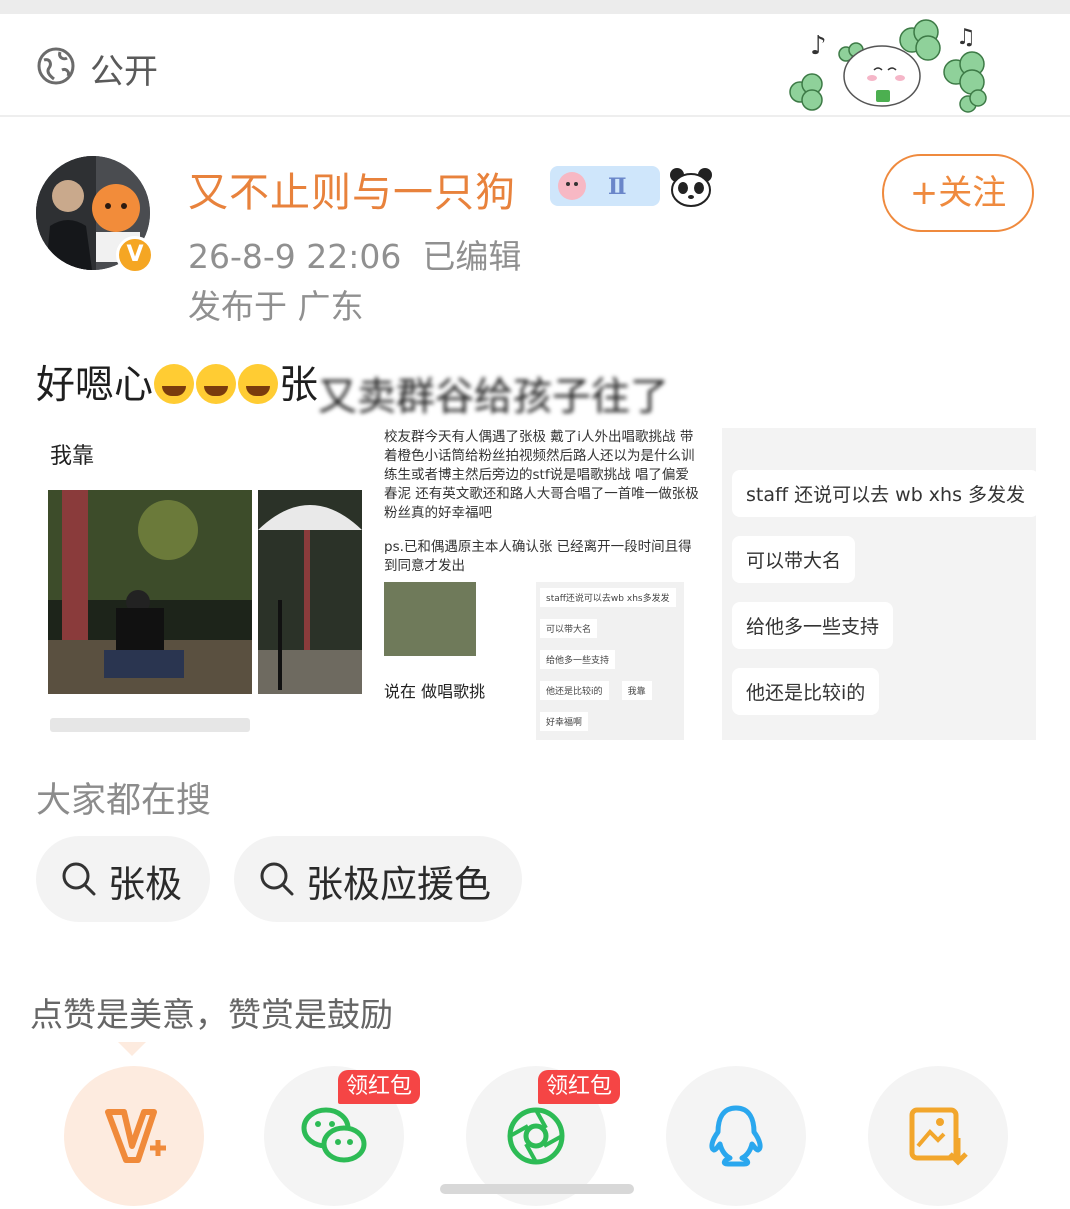 This screenshot has width=1070, height=1209. Describe the element at coordinates (806, 691) in the screenshot. I see `chat-bubble: 他还是比较i的` at that location.